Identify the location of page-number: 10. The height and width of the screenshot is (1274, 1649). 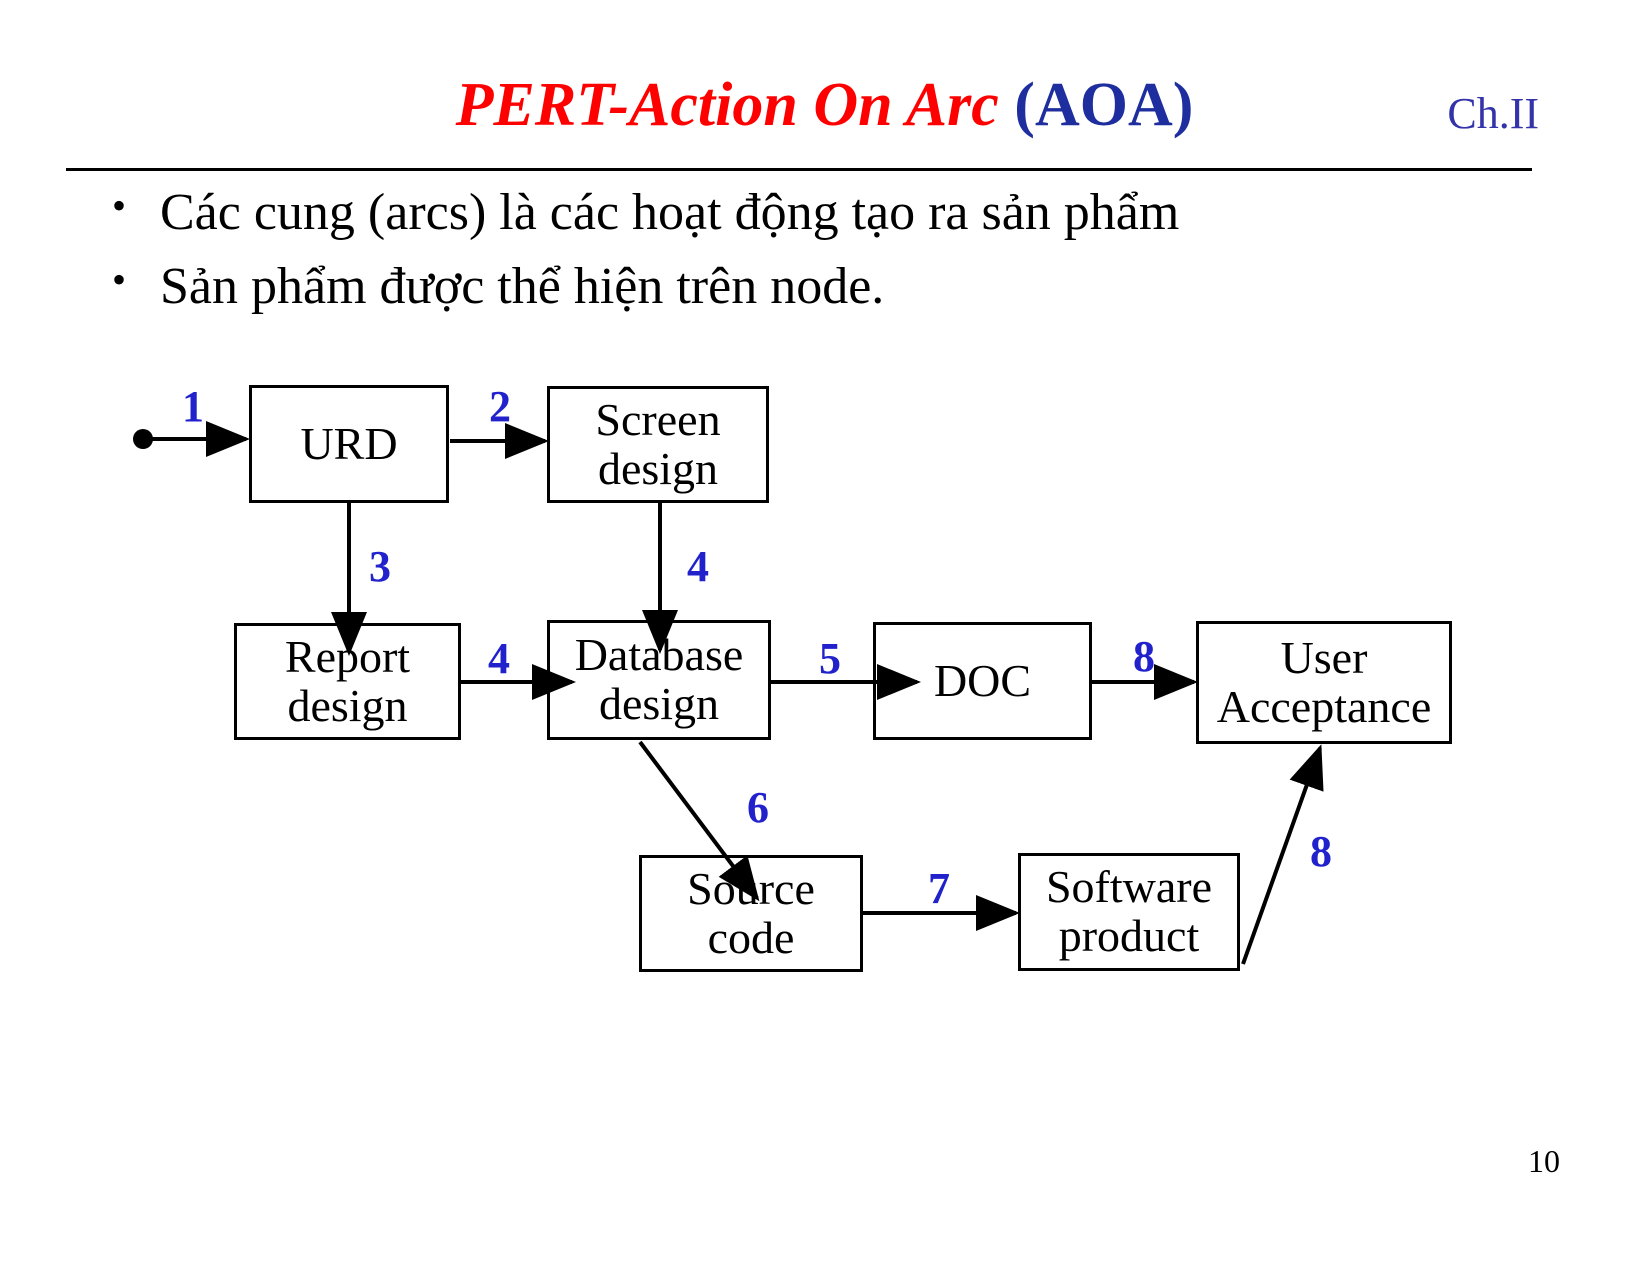
(1544, 1161).